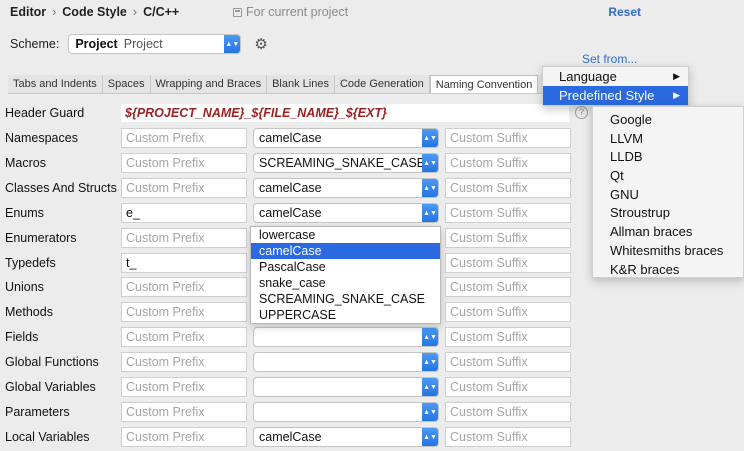 Image resolution: width=744 pixels, height=451 pixels. I want to click on breadcrumb: Editor › Code Style › C/C++, so click(94, 12).